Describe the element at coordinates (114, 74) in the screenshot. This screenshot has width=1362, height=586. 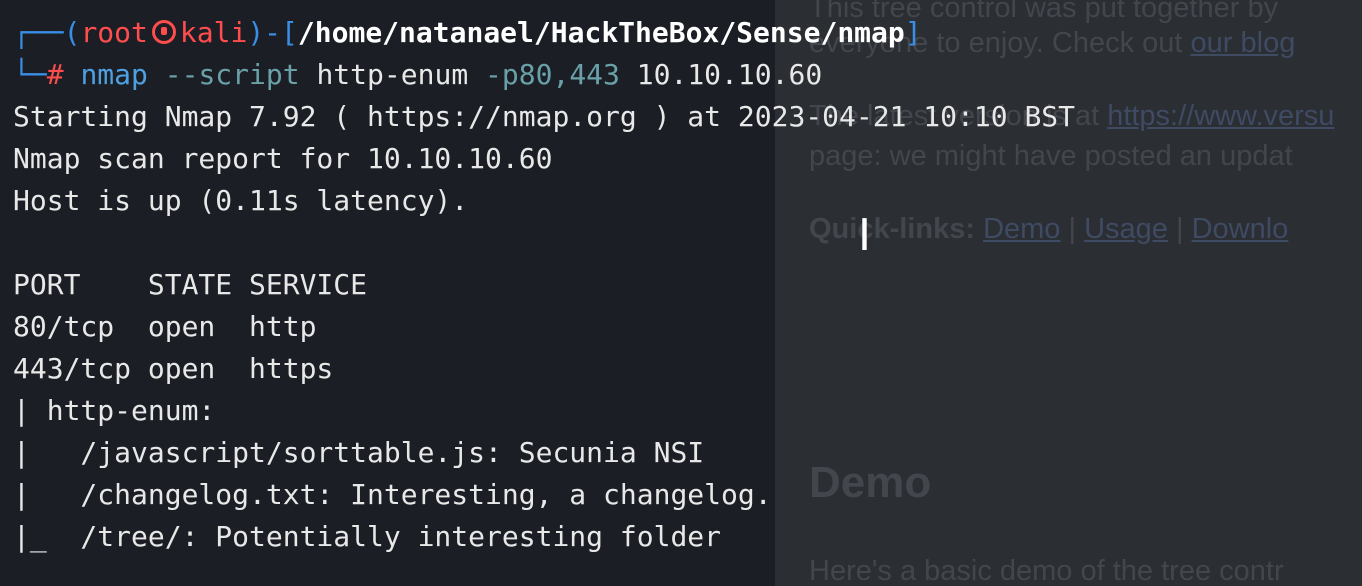
I see `command-name: nmap` at that location.